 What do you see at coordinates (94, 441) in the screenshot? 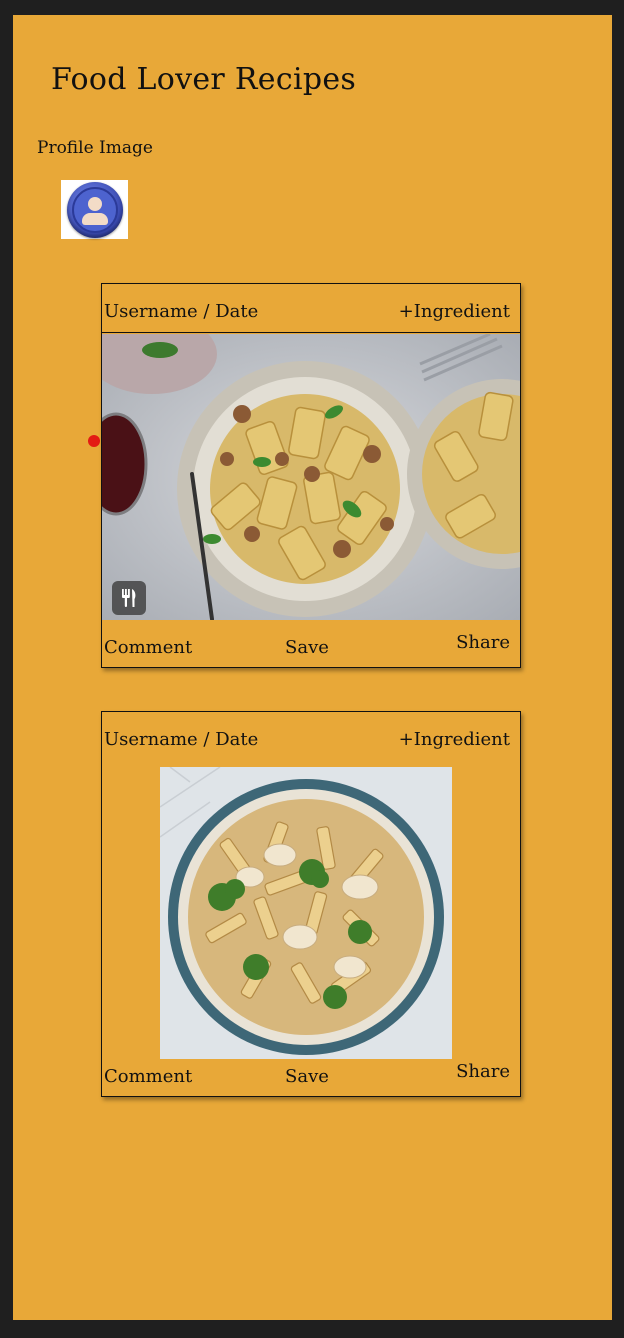
I see `marker-dot` at bounding box center [94, 441].